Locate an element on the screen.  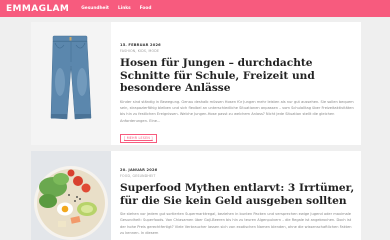
site-header: EMMAGLAM Gesundheit Links Food is located at coordinates (195, 8).